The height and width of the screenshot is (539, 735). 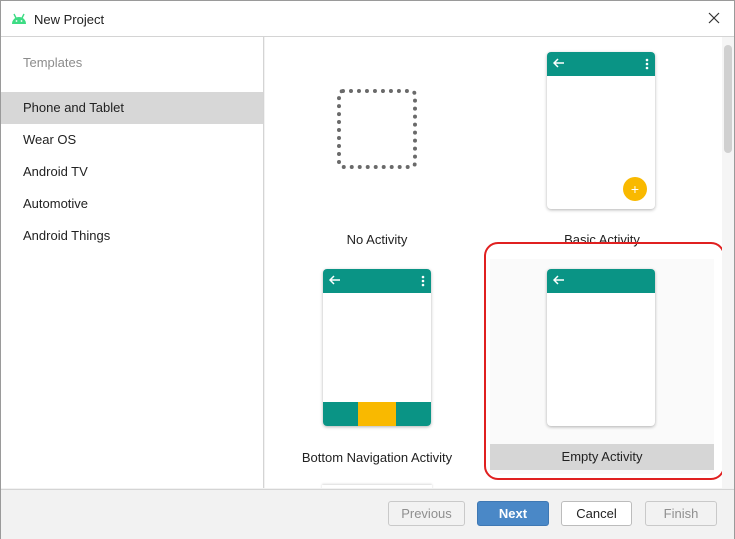 What do you see at coordinates (596, 513) in the screenshot?
I see `cancel-button: Cancel` at bounding box center [596, 513].